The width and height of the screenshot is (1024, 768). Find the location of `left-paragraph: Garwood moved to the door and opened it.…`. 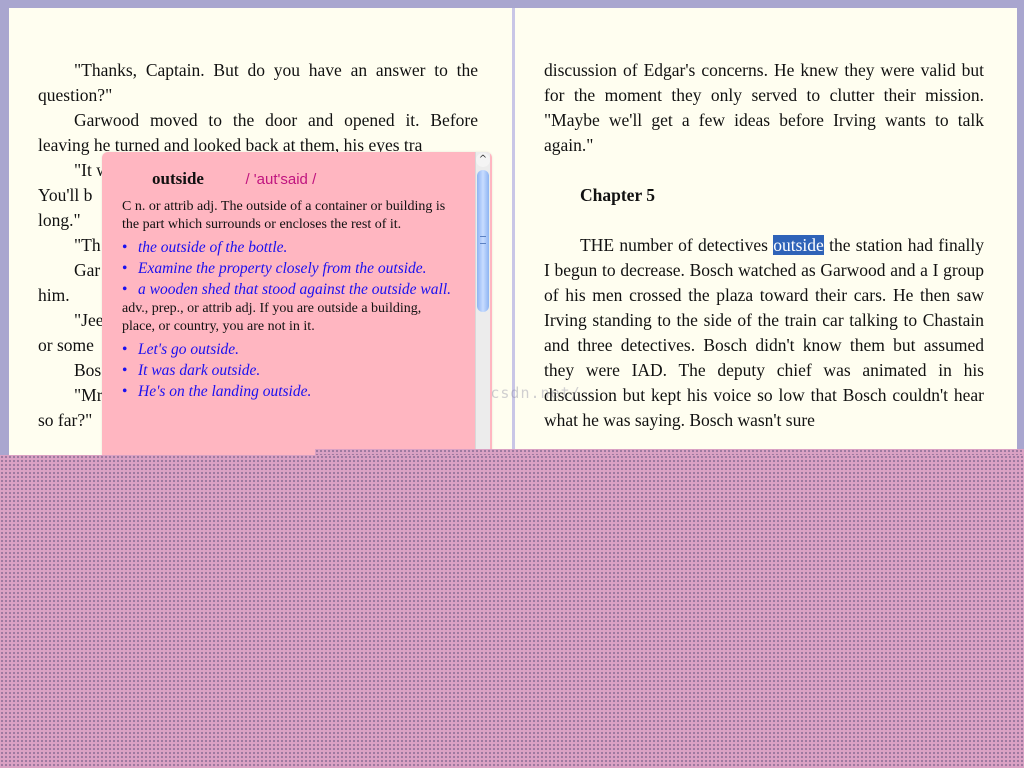

left-paragraph: Garwood moved to the door and opened it.… is located at coordinates (258, 132).